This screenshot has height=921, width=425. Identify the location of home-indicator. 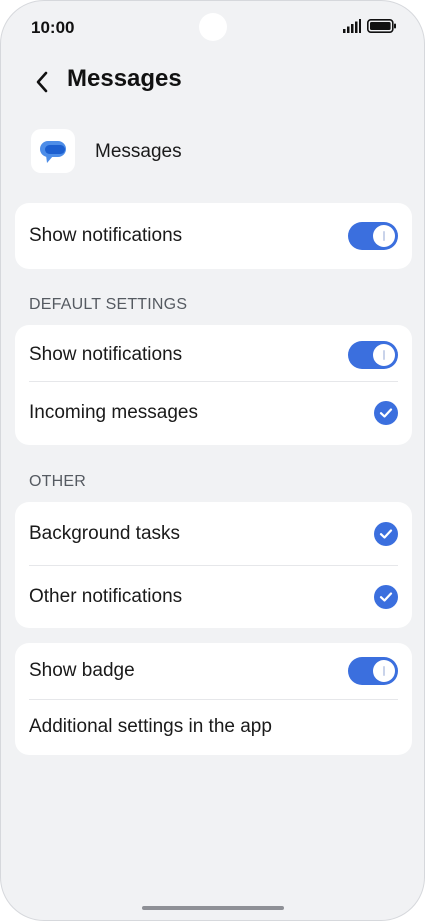
(213, 908).